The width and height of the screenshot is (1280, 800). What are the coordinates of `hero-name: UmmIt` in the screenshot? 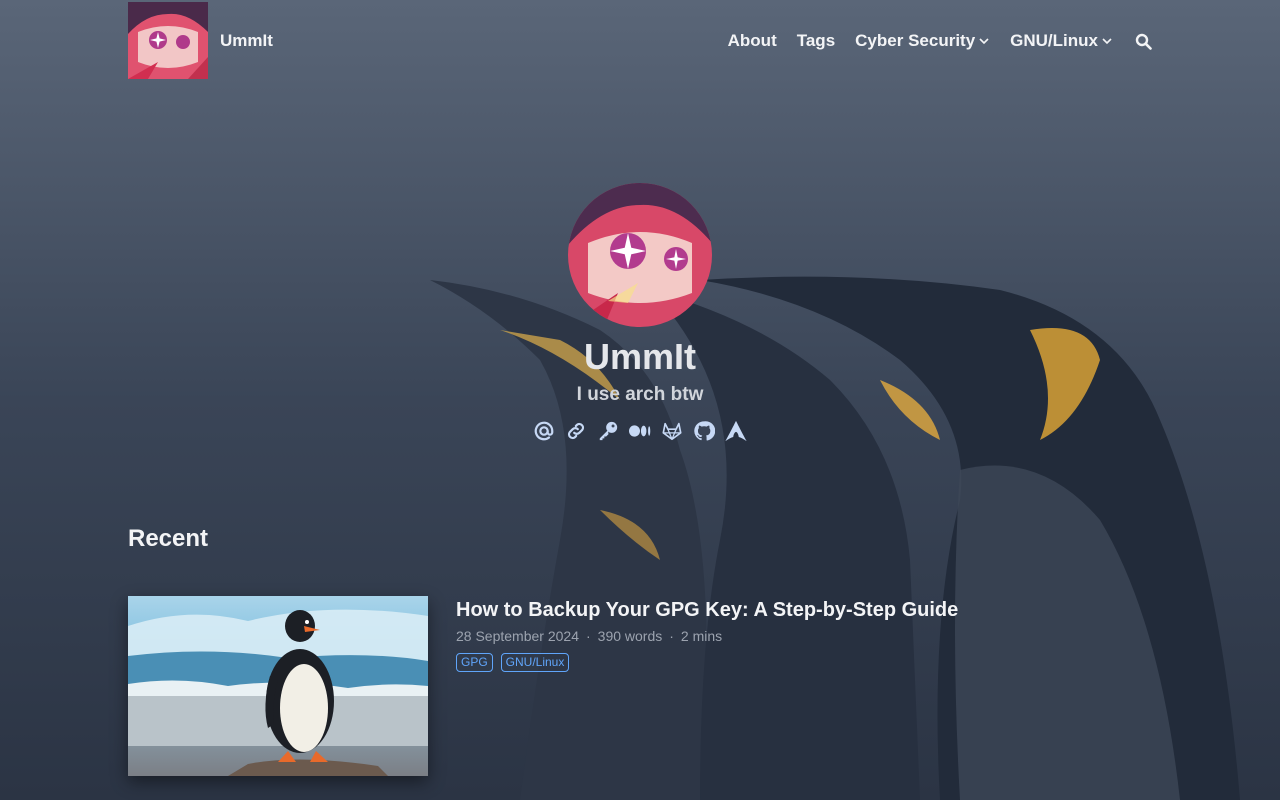 It's located at (639, 356).